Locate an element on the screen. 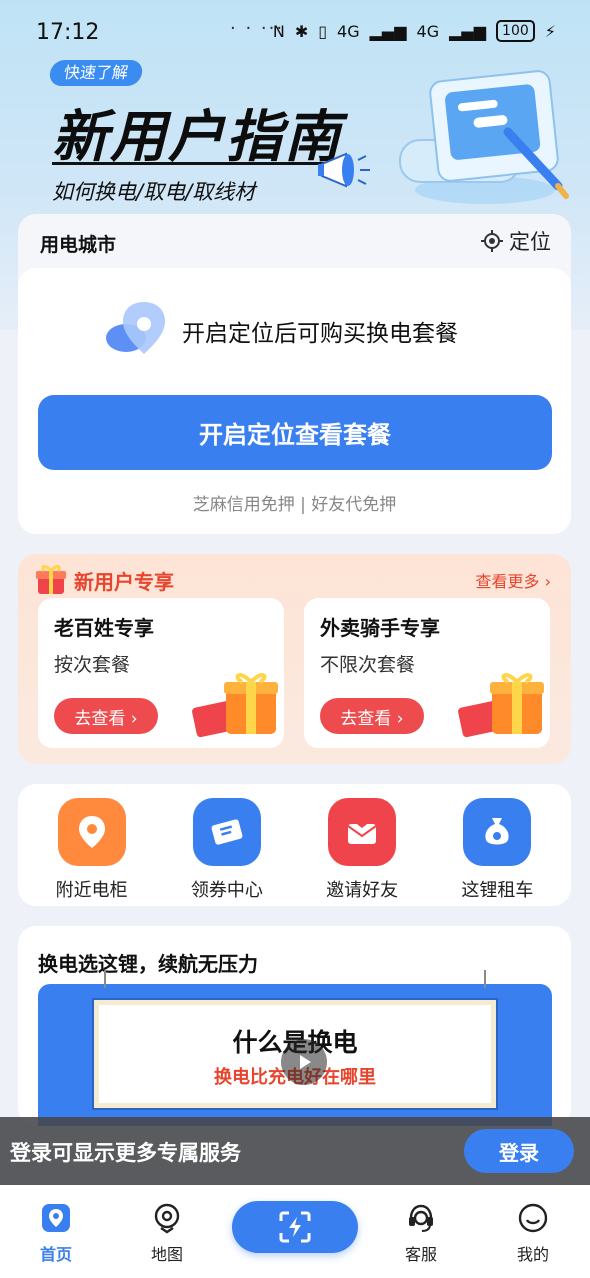 Image resolution: width=590 pixels, height=1278 pixels. charging-icon: ⚡ is located at coordinates (550, 31).